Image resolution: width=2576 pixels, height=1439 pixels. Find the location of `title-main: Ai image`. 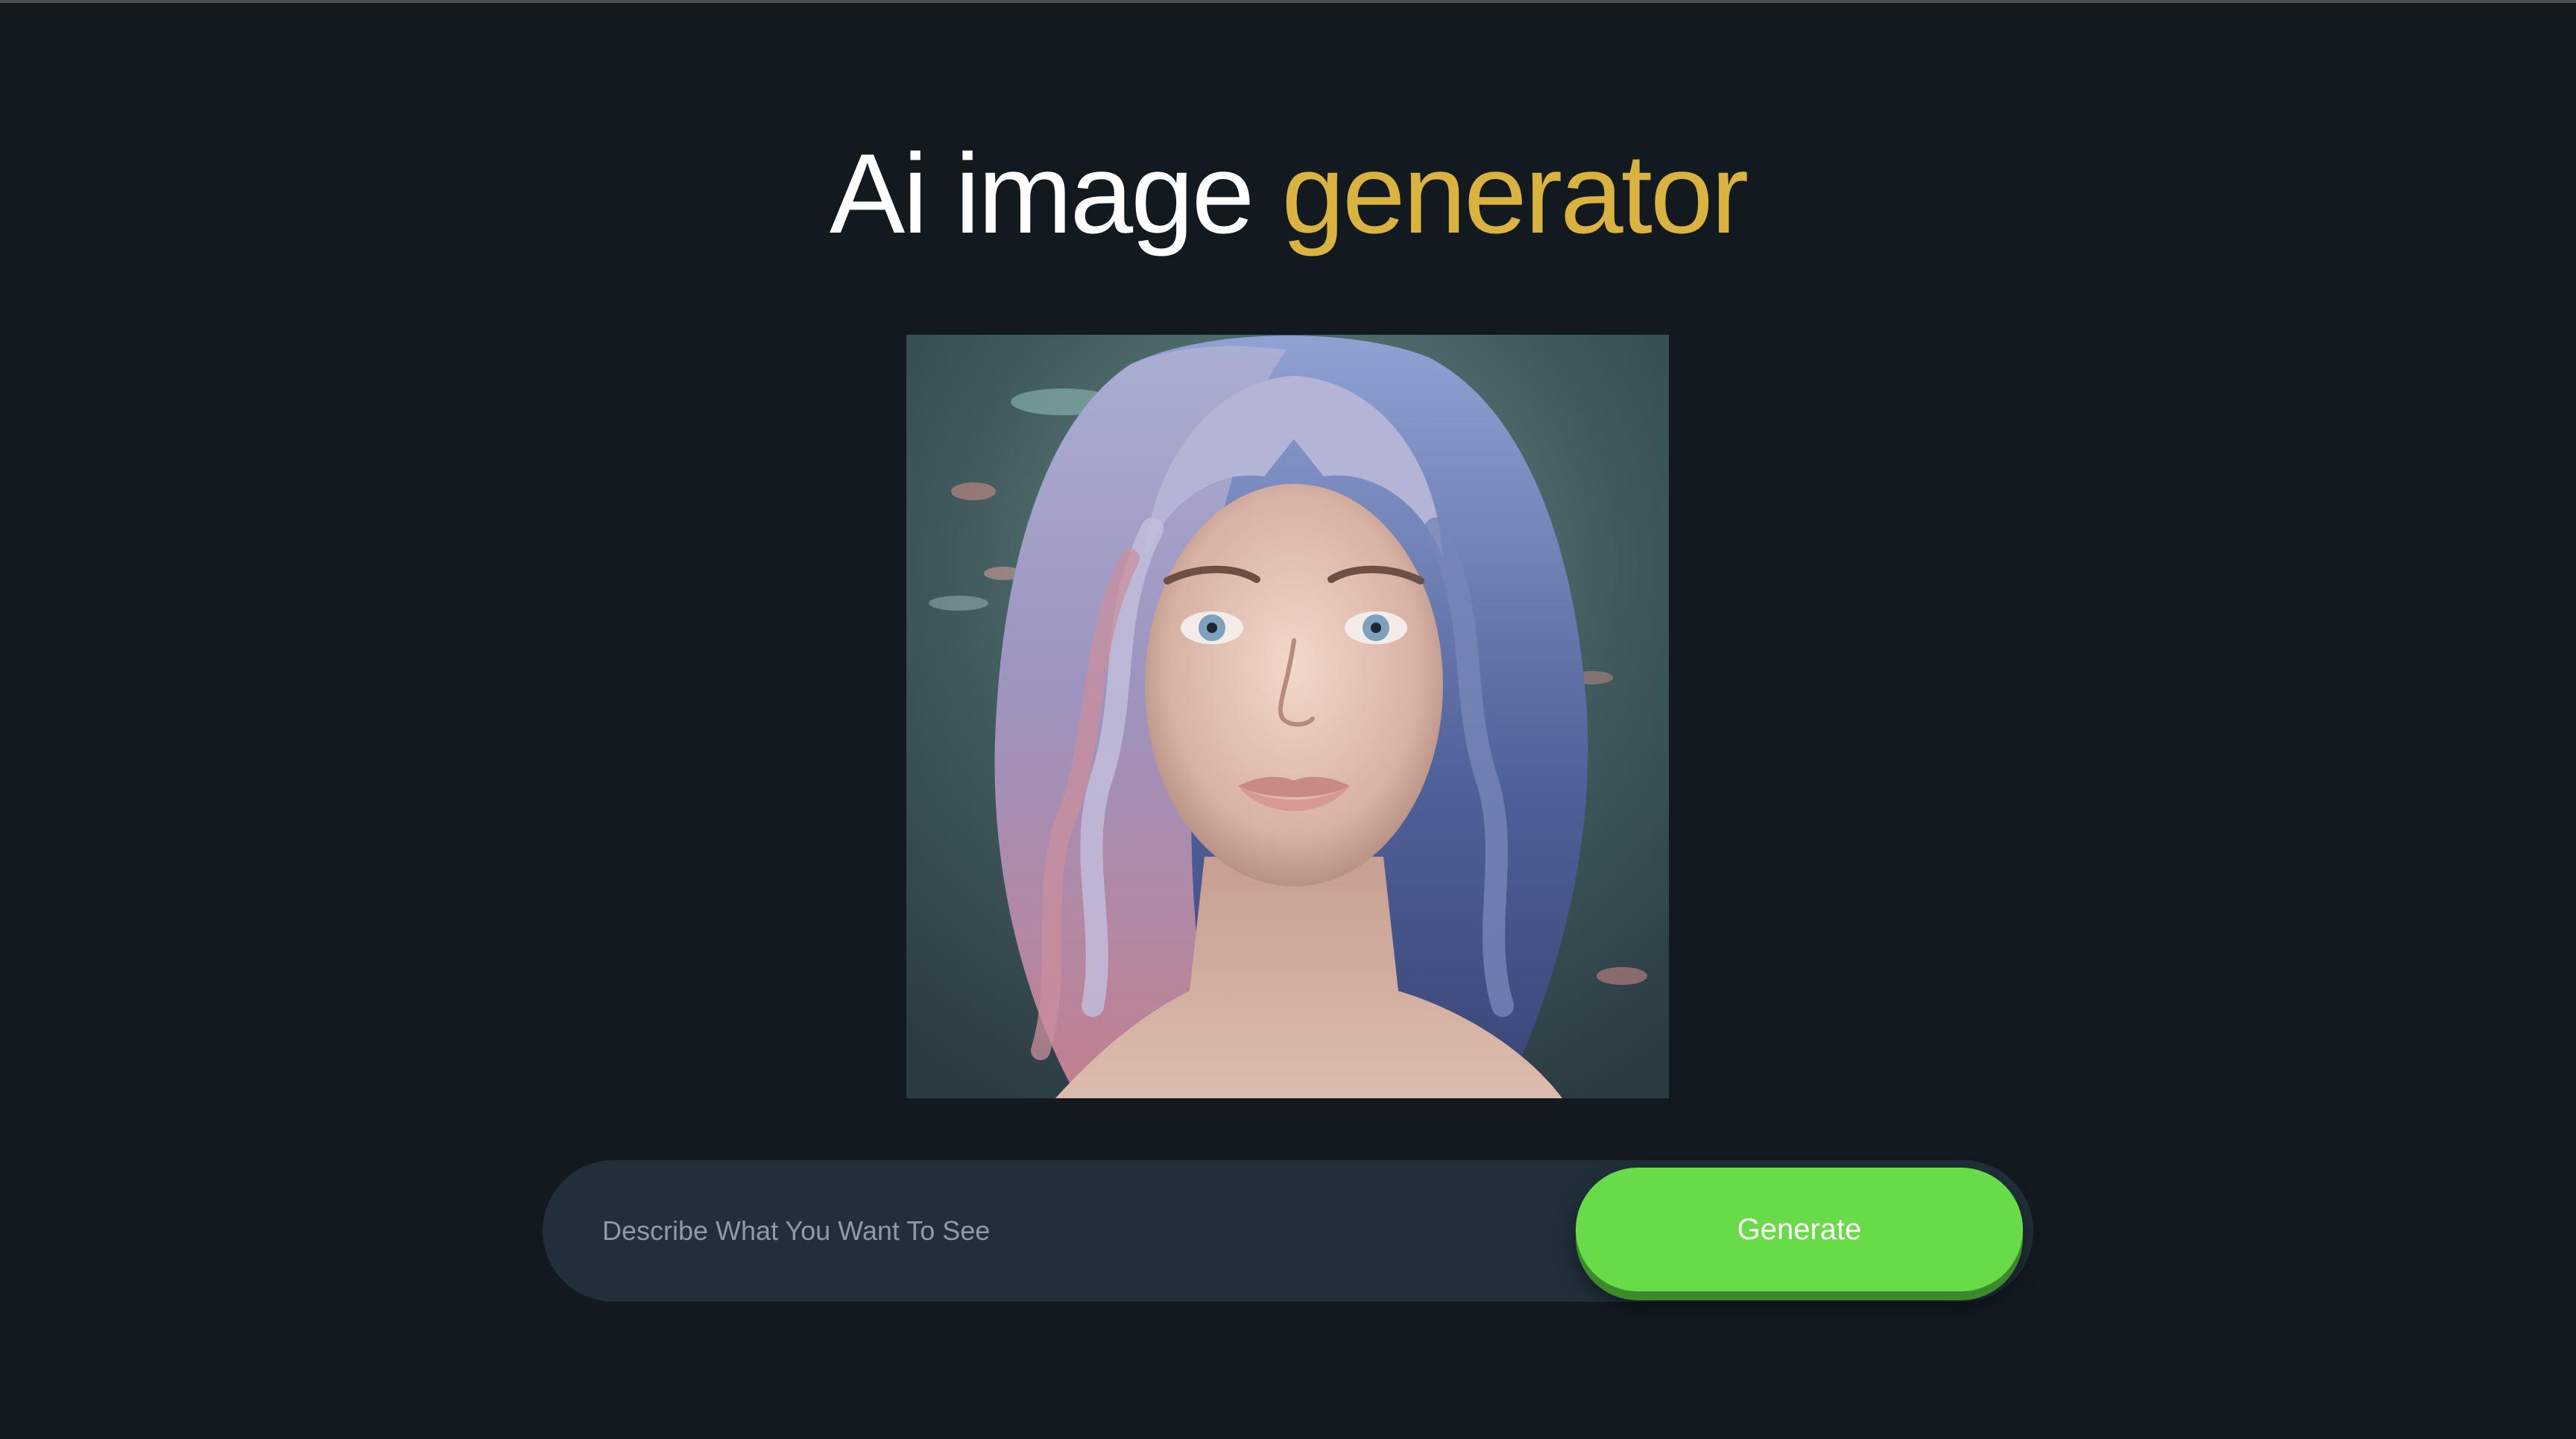

title-main: Ai image is located at coordinates (1041, 193).